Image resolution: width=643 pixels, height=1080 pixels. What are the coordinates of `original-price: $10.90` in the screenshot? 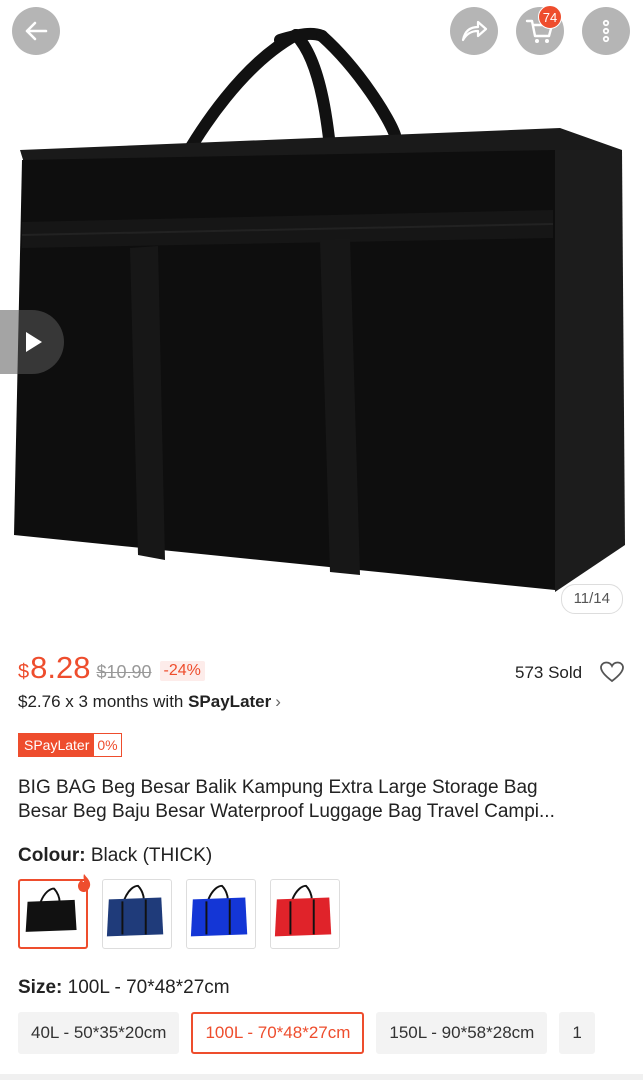 It's located at (124, 672).